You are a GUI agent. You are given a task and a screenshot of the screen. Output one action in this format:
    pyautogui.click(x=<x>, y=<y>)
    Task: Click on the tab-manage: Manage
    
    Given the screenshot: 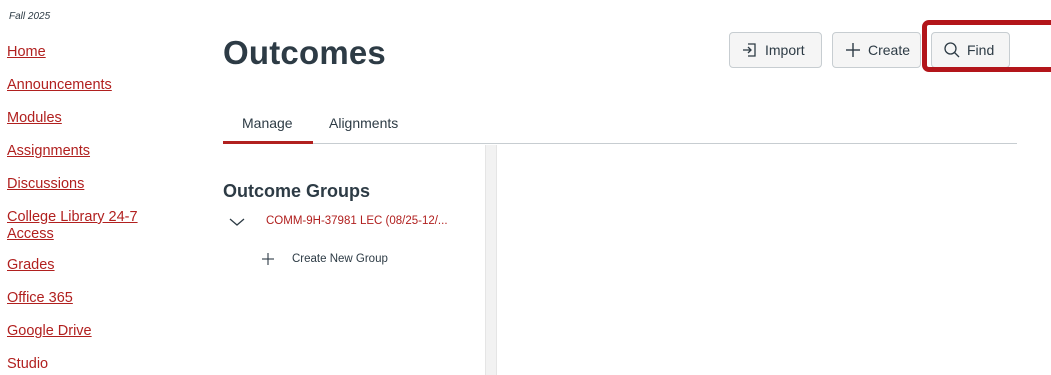 What is the action you would take?
    pyautogui.click(x=267, y=123)
    